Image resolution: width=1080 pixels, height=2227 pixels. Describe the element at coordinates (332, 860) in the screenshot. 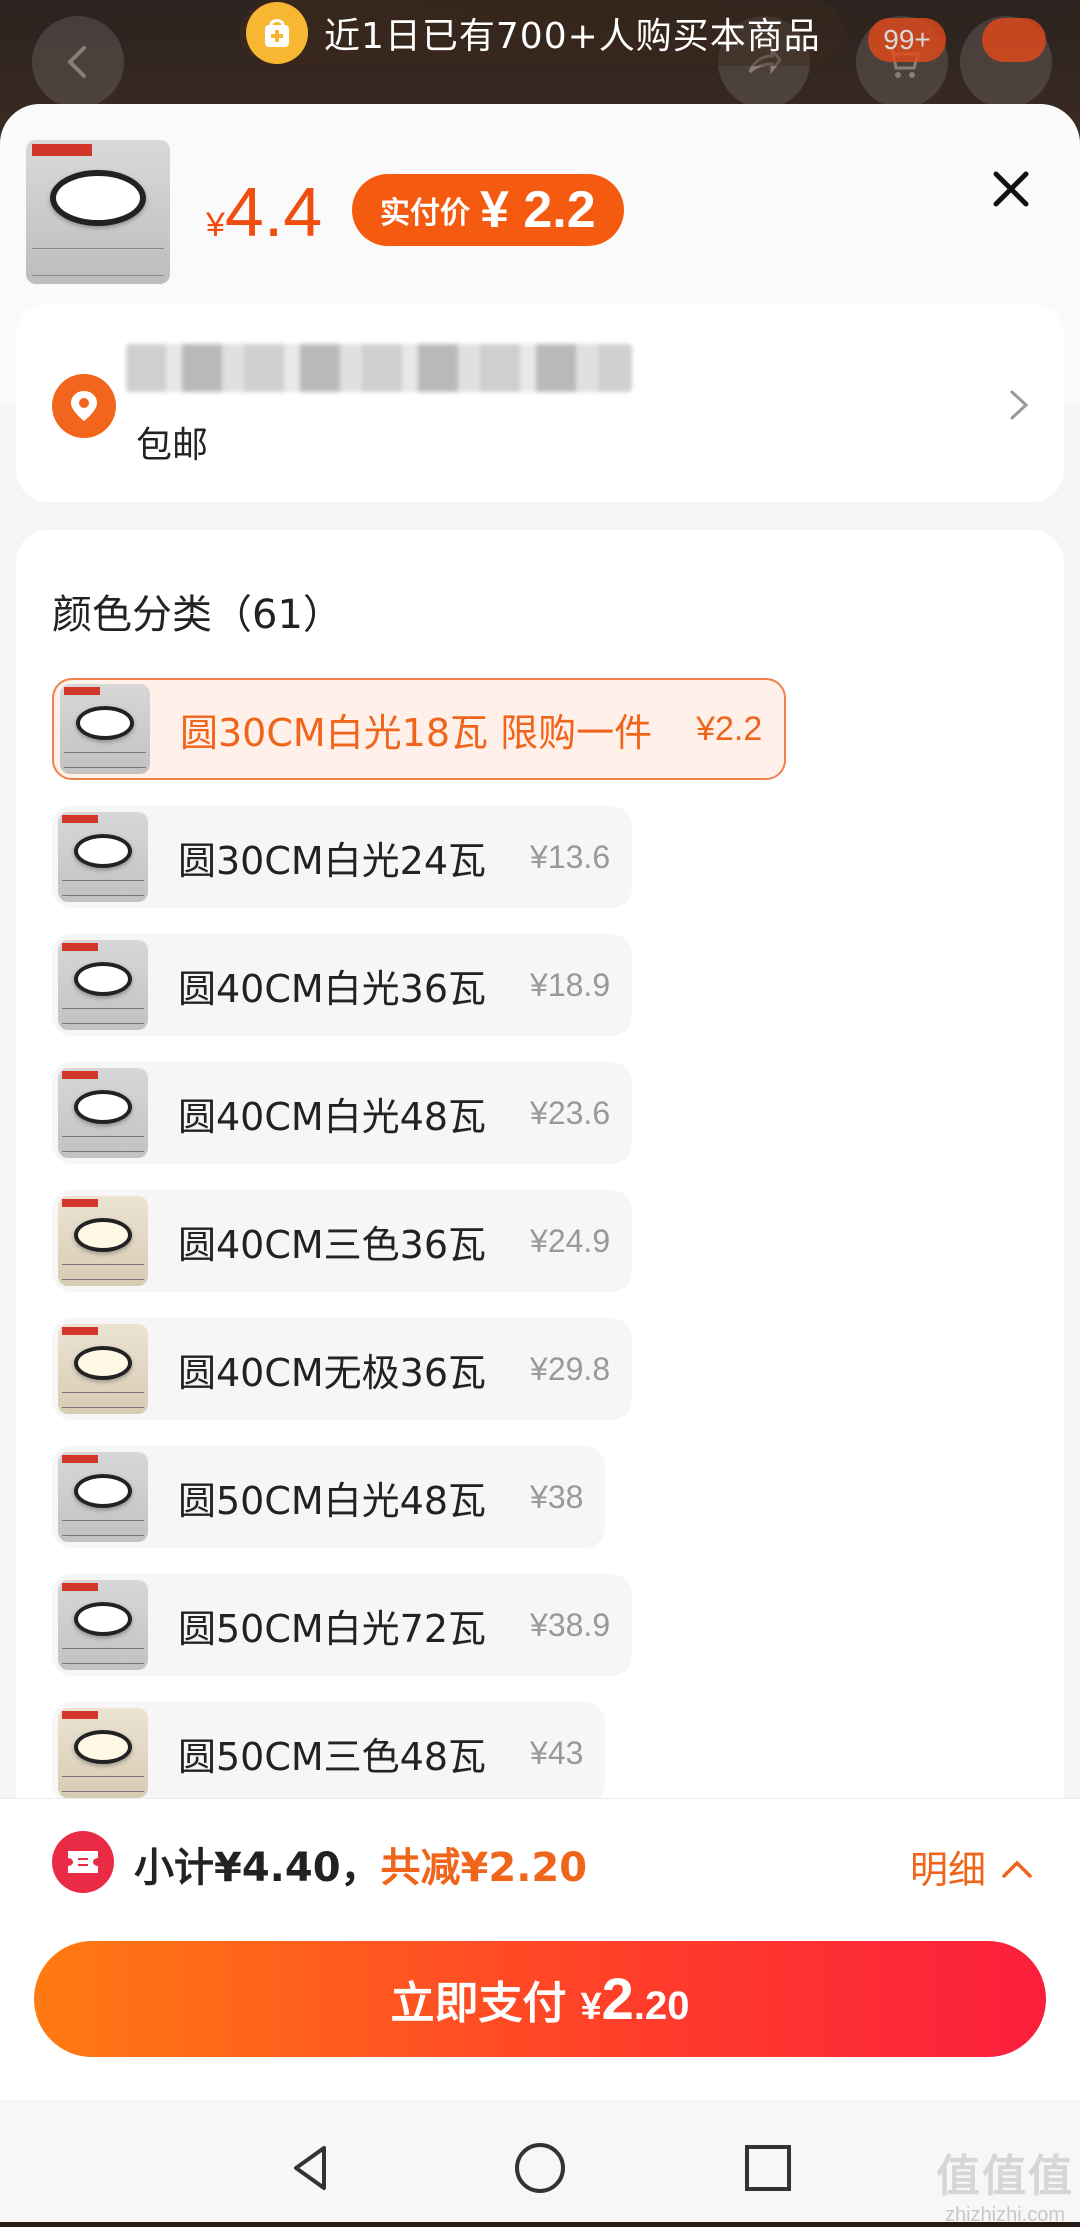

I see `sku-name: 圆30CM白光24瓦` at that location.